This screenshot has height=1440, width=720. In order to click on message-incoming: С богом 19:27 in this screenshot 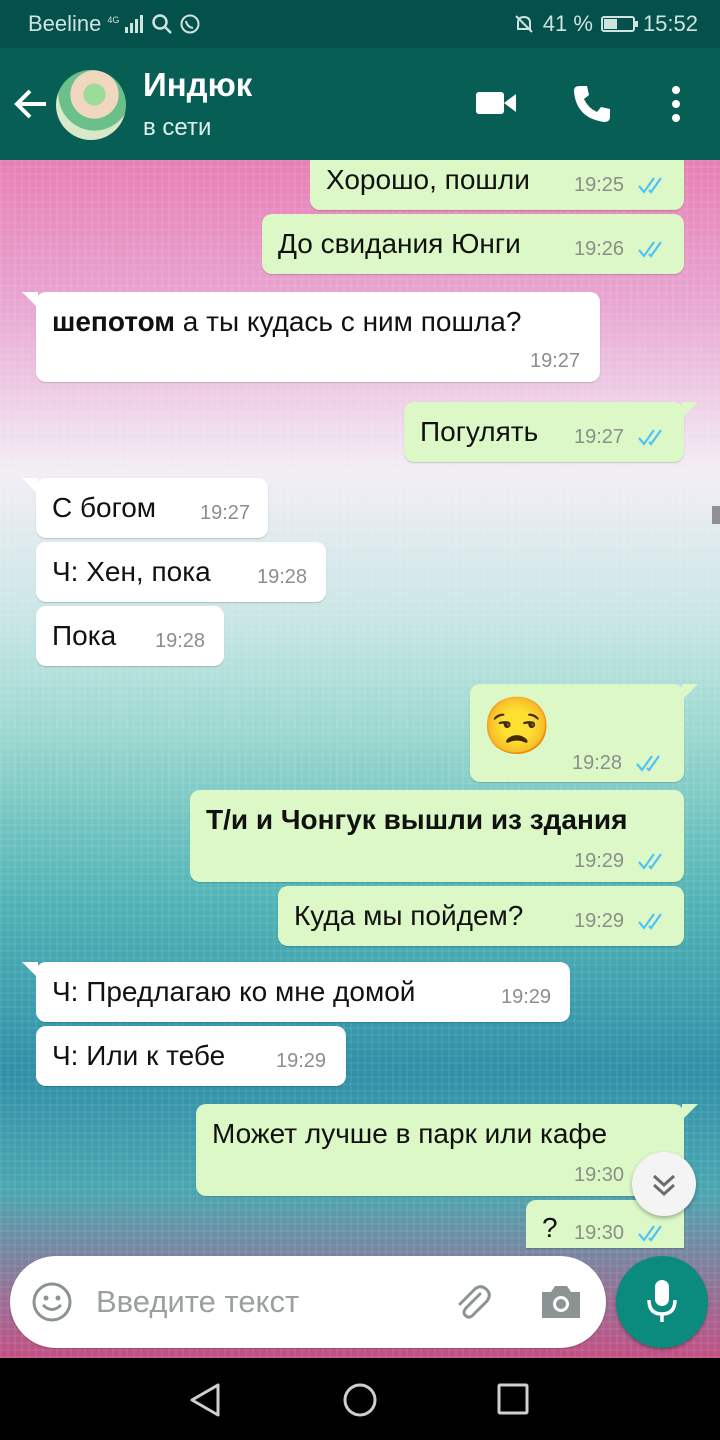, I will do `click(145, 508)`.